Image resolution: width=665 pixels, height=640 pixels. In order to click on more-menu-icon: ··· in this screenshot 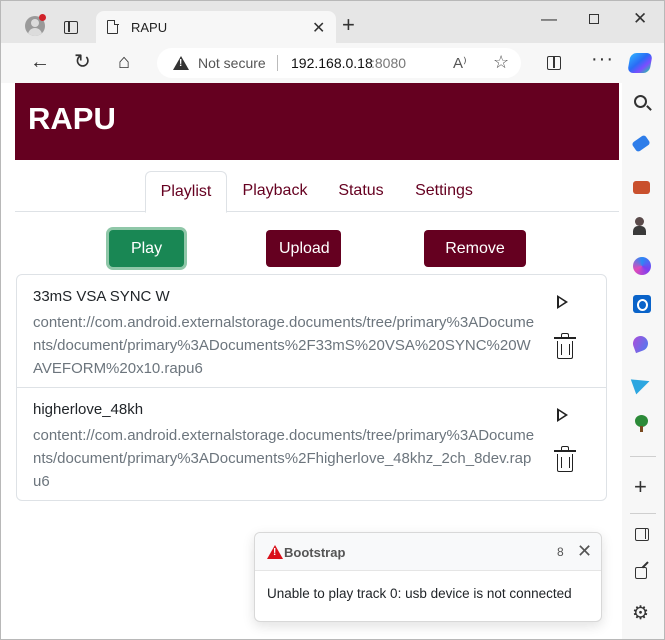, I will do `click(602, 59)`.